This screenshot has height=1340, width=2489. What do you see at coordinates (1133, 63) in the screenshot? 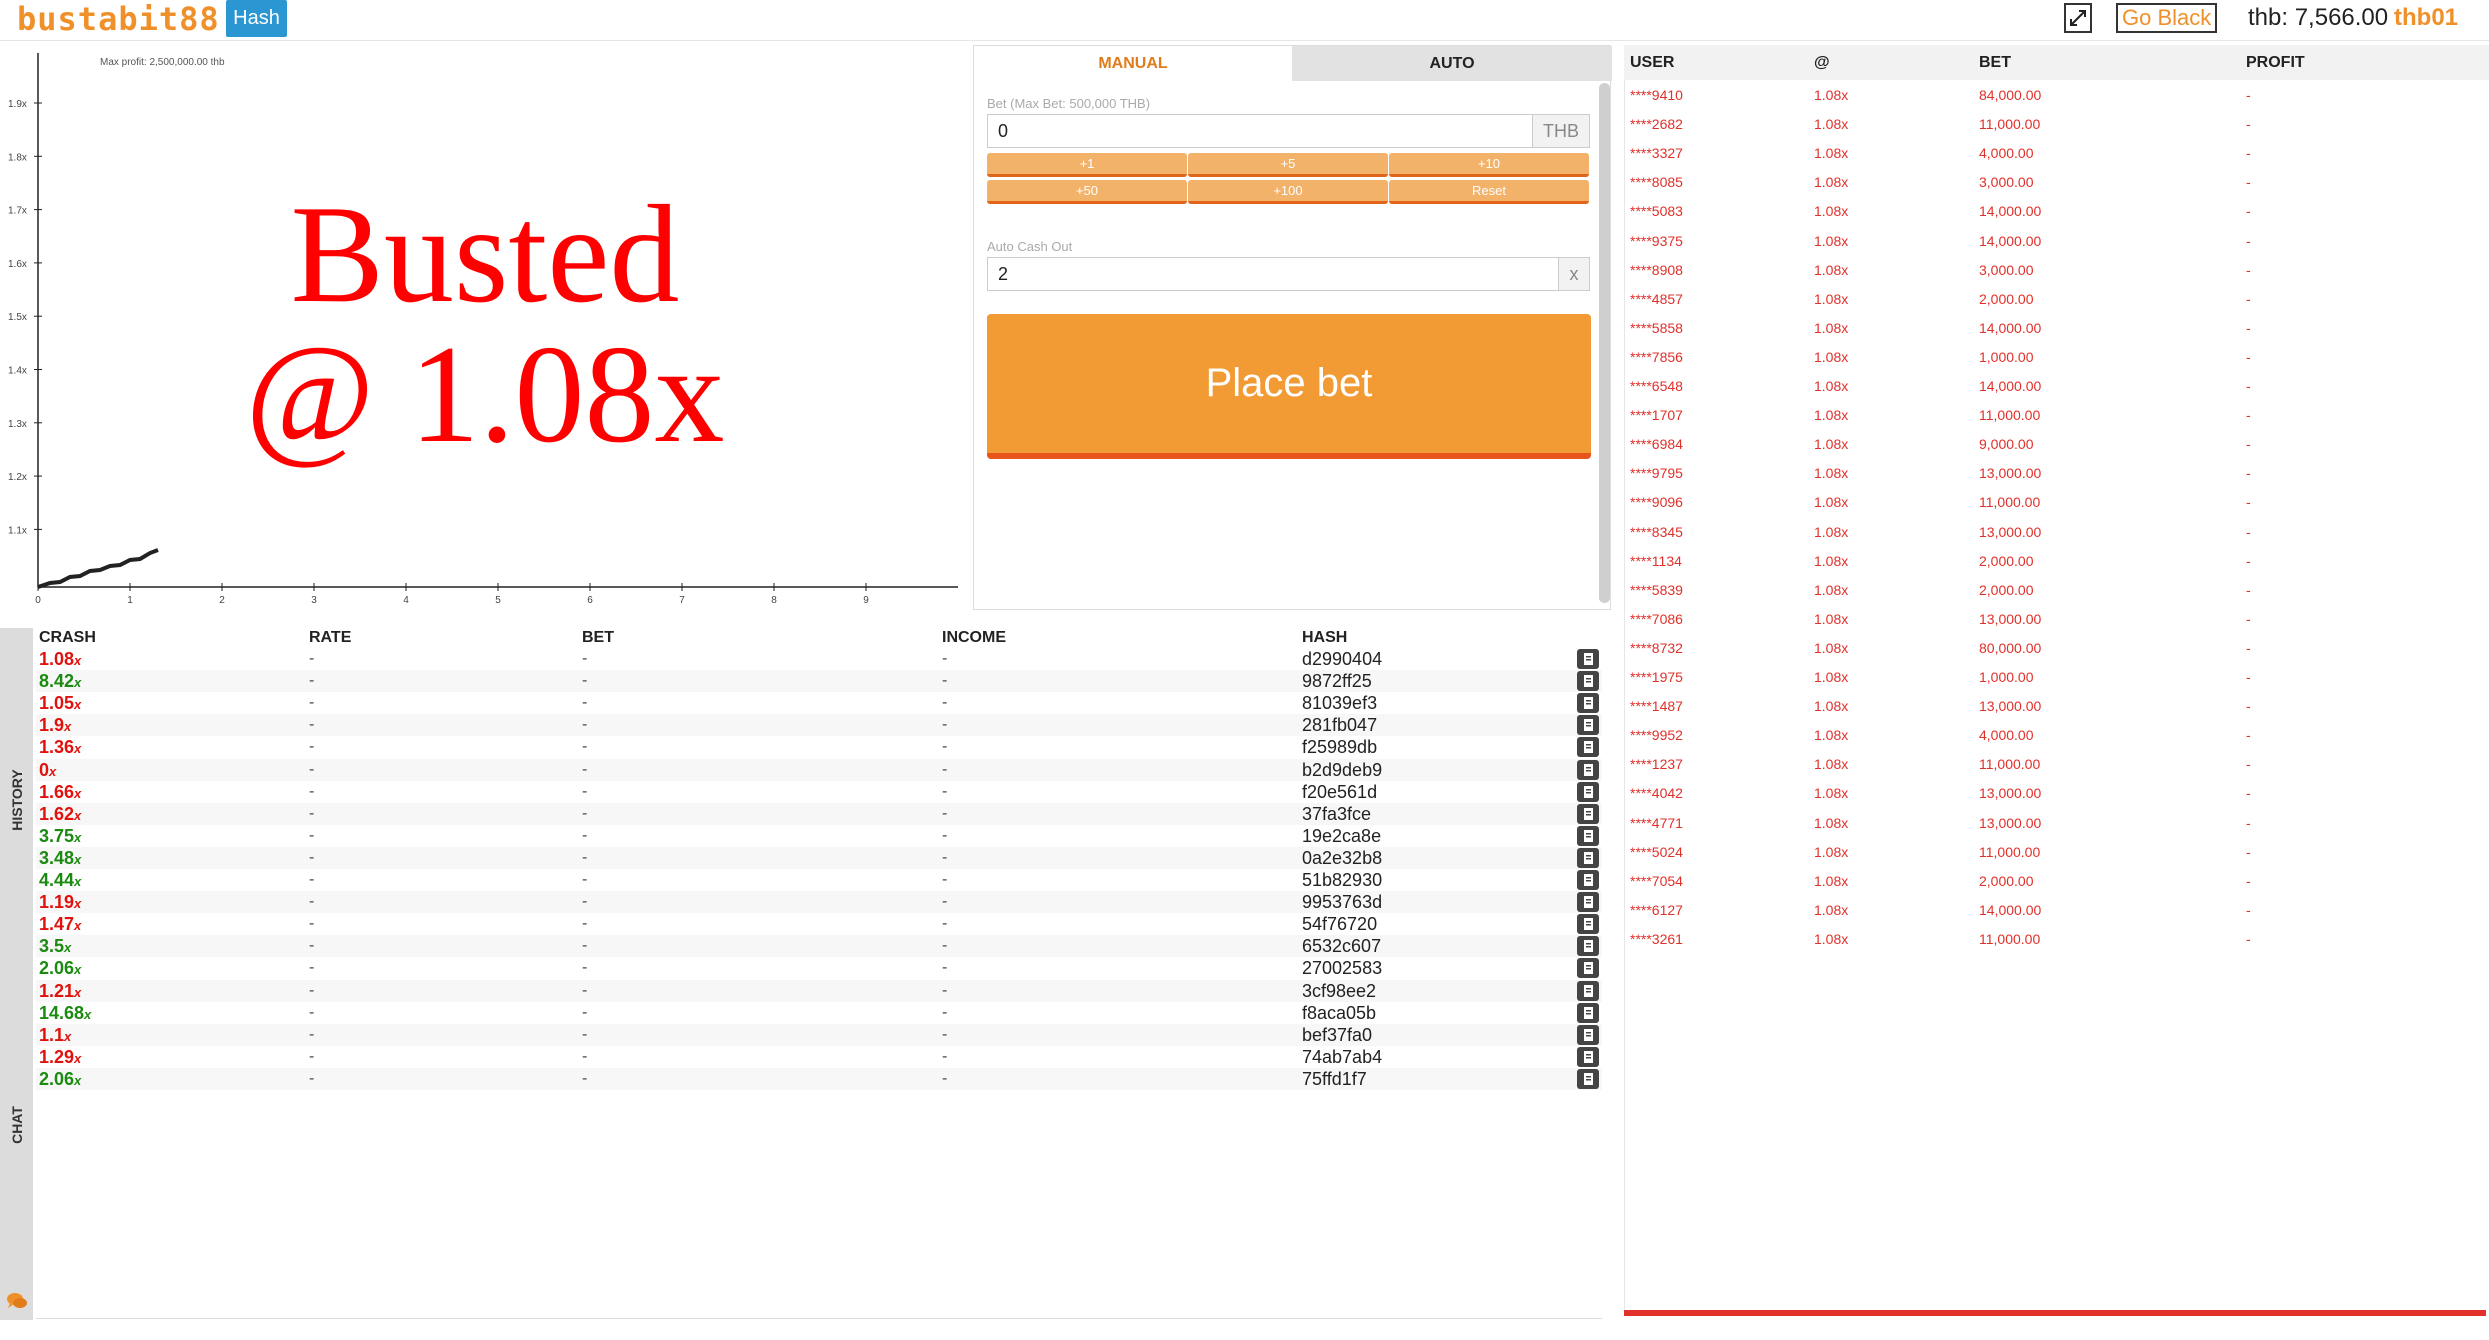
I see `tab-manual: MANUAL` at bounding box center [1133, 63].